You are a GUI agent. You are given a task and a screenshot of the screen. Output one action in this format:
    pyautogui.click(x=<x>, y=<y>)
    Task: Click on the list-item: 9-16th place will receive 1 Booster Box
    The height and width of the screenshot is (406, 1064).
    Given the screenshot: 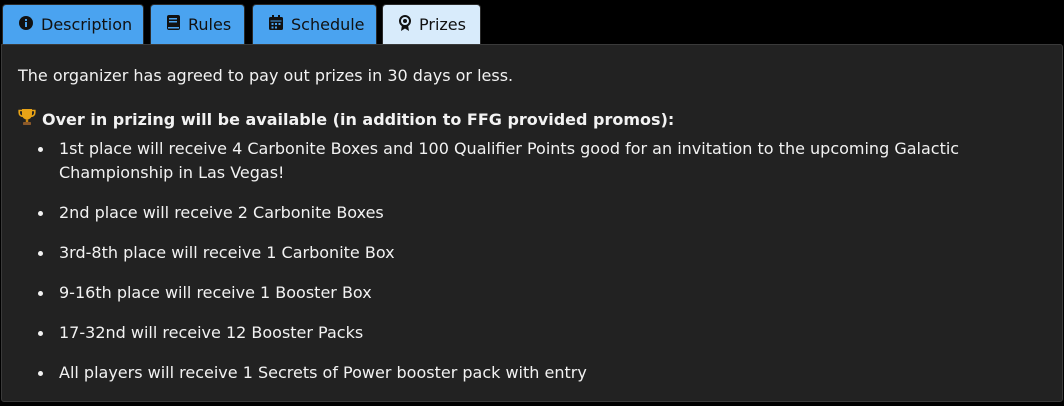 What is the action you would take?
    pyautogui.click(x=533, y=293)
    